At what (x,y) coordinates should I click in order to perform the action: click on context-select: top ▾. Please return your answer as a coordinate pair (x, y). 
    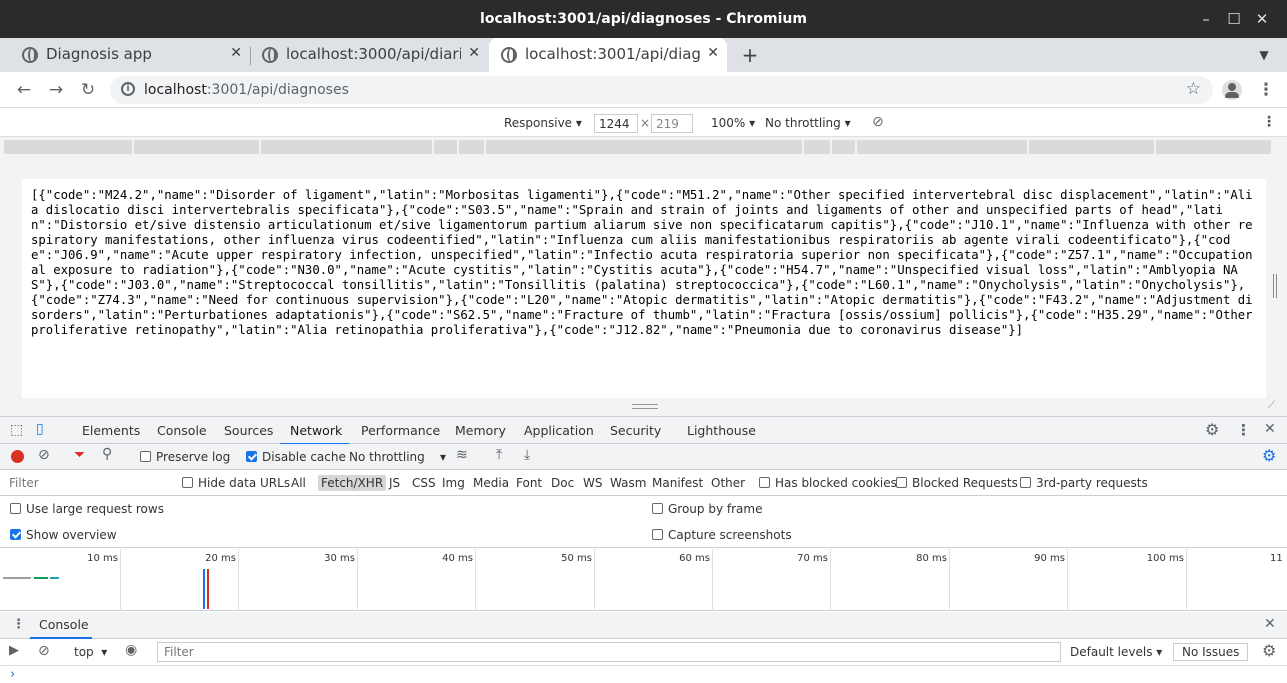
    Looking at the image, I should click on (90, 652).